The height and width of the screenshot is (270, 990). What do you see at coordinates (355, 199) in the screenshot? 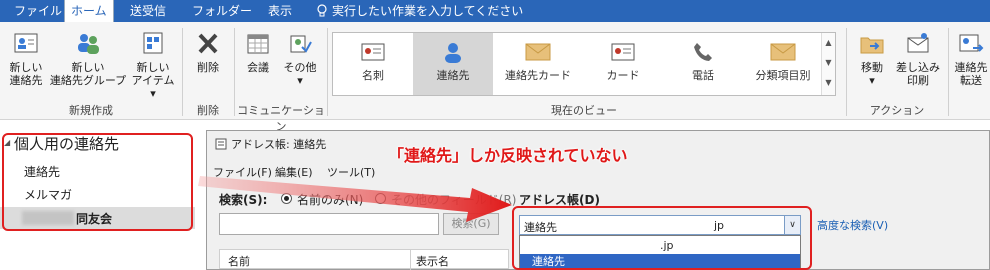
I see `annotation-arrow` at bounding box center [355, 199].